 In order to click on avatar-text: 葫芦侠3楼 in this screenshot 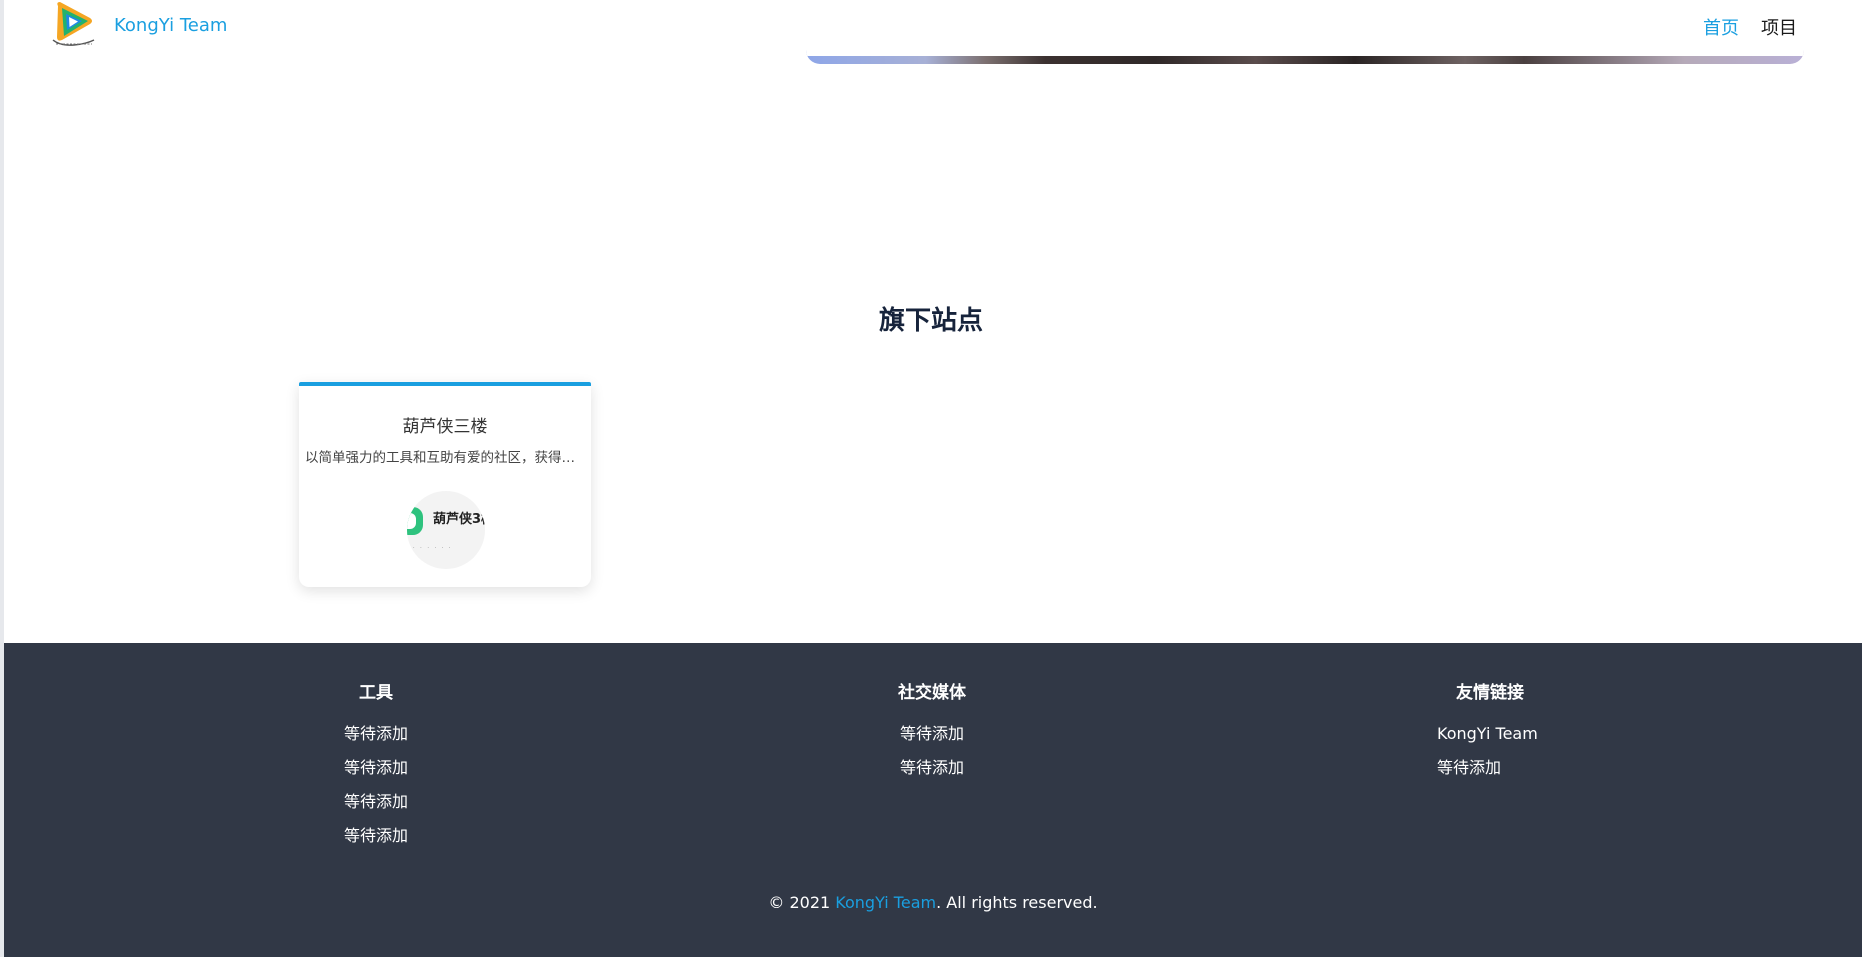, I will do `click(459, 519)`.